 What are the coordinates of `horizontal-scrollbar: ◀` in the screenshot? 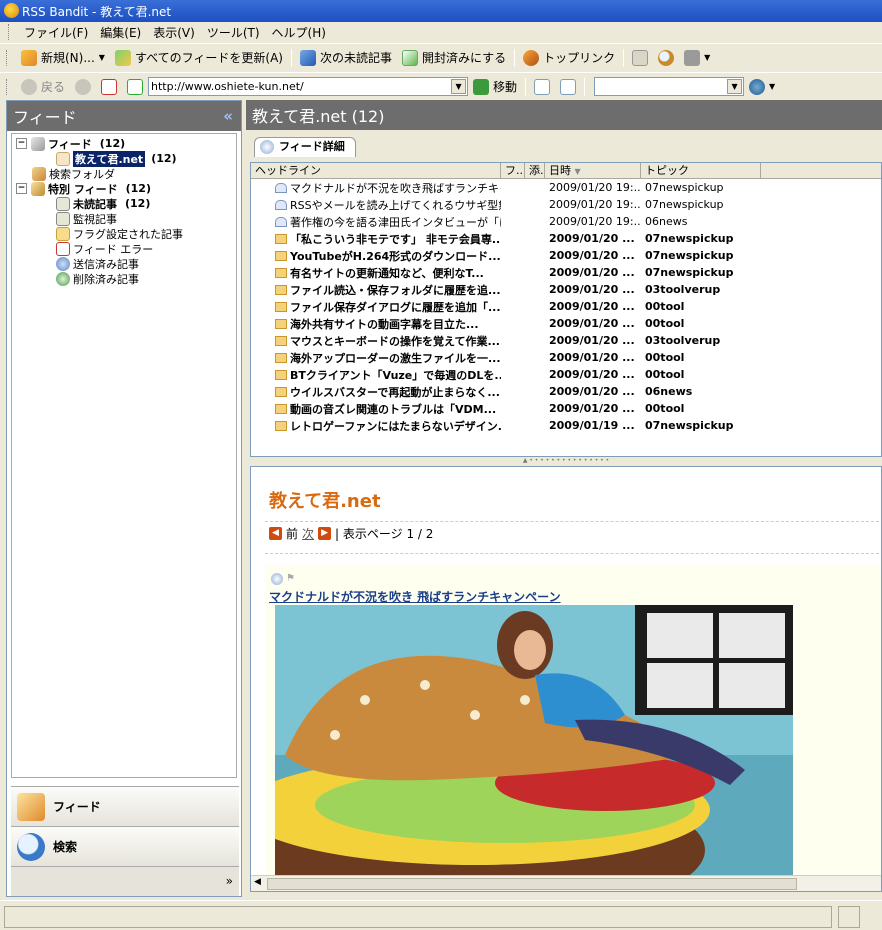 It's located at (566, 883).